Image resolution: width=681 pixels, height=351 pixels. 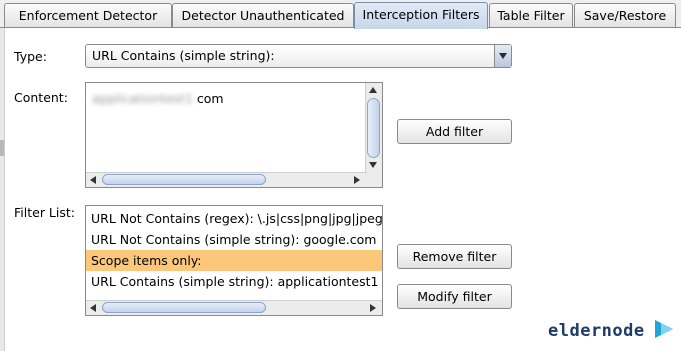 What do you see at coordinates (454, 256) in the screenshot?
I see `remove-filter-button: Remove filter` at bounding box center [454, 256].